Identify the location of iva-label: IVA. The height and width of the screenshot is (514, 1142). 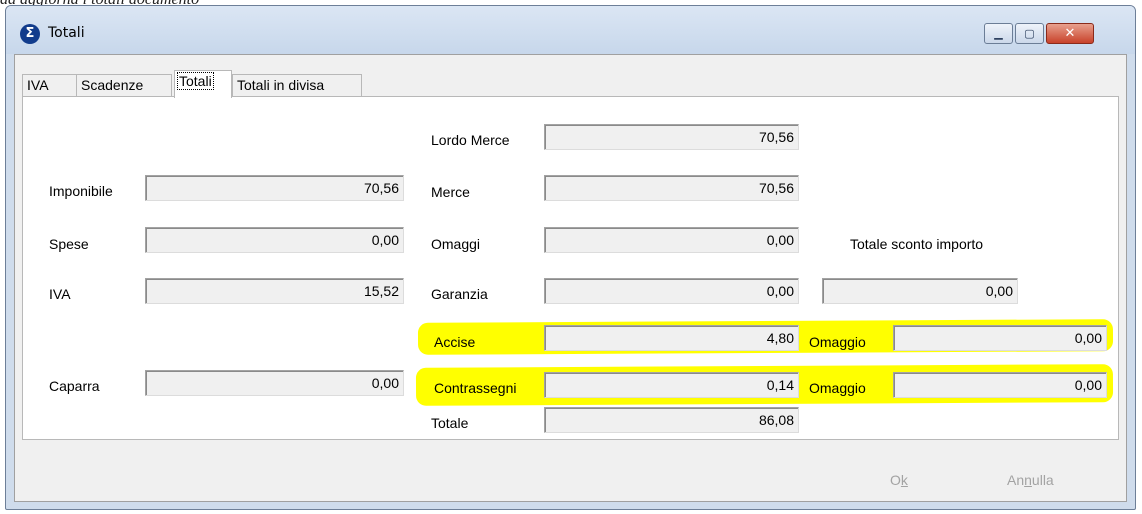
(60, 294).